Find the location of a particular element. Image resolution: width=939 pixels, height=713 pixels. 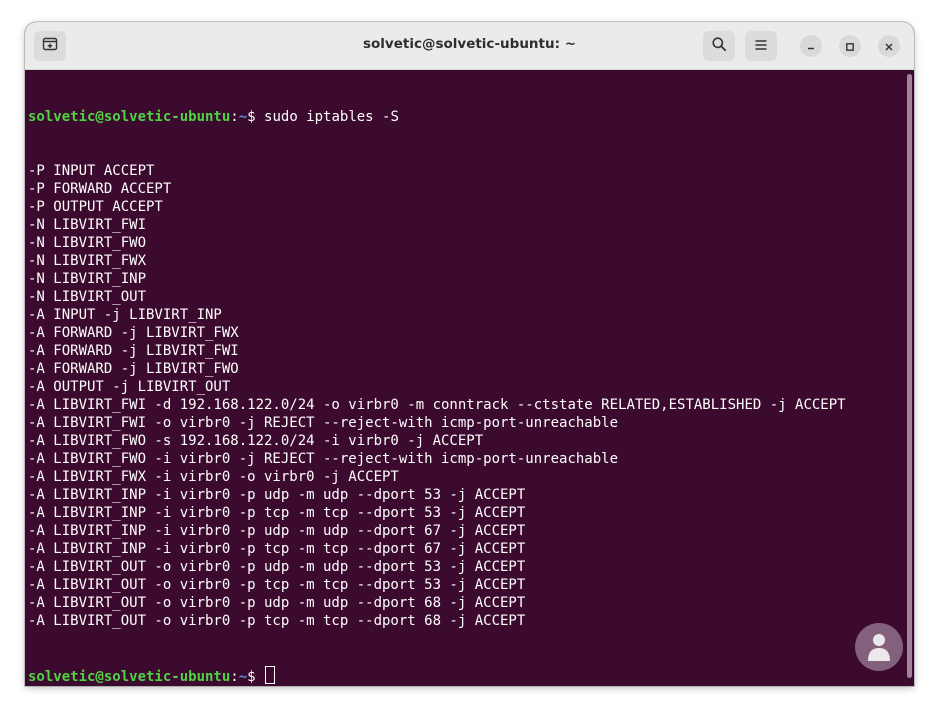

output-line: -A FORWARD -j LIBVIRT_FWI is located at coordinates (133, 351).